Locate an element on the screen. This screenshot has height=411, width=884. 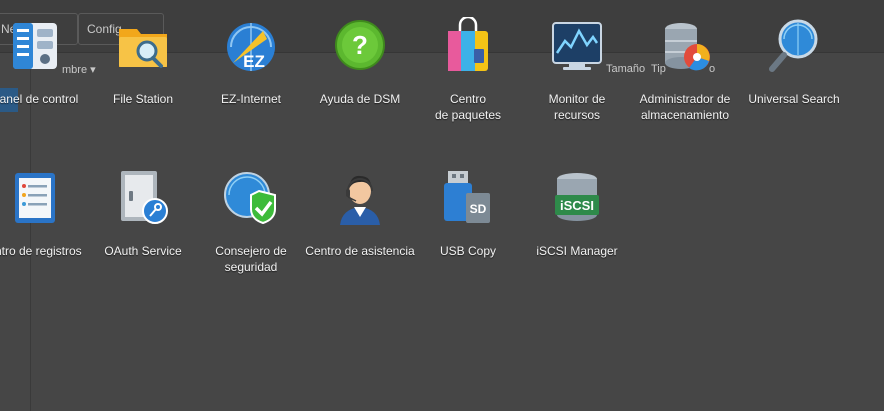
app-label: Centro de asistencia is located at coordinates (360, 251).